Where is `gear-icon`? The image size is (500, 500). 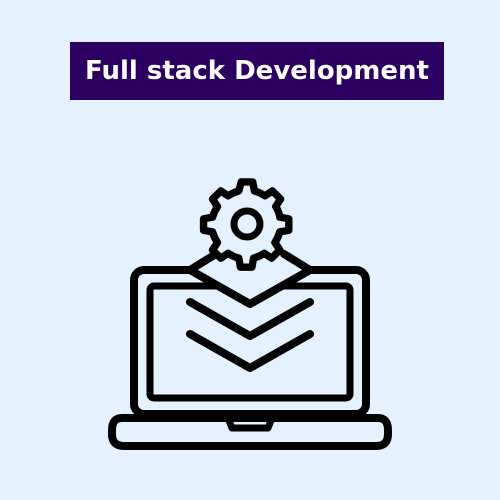
gear-icon is located at coordinates (246, 224).